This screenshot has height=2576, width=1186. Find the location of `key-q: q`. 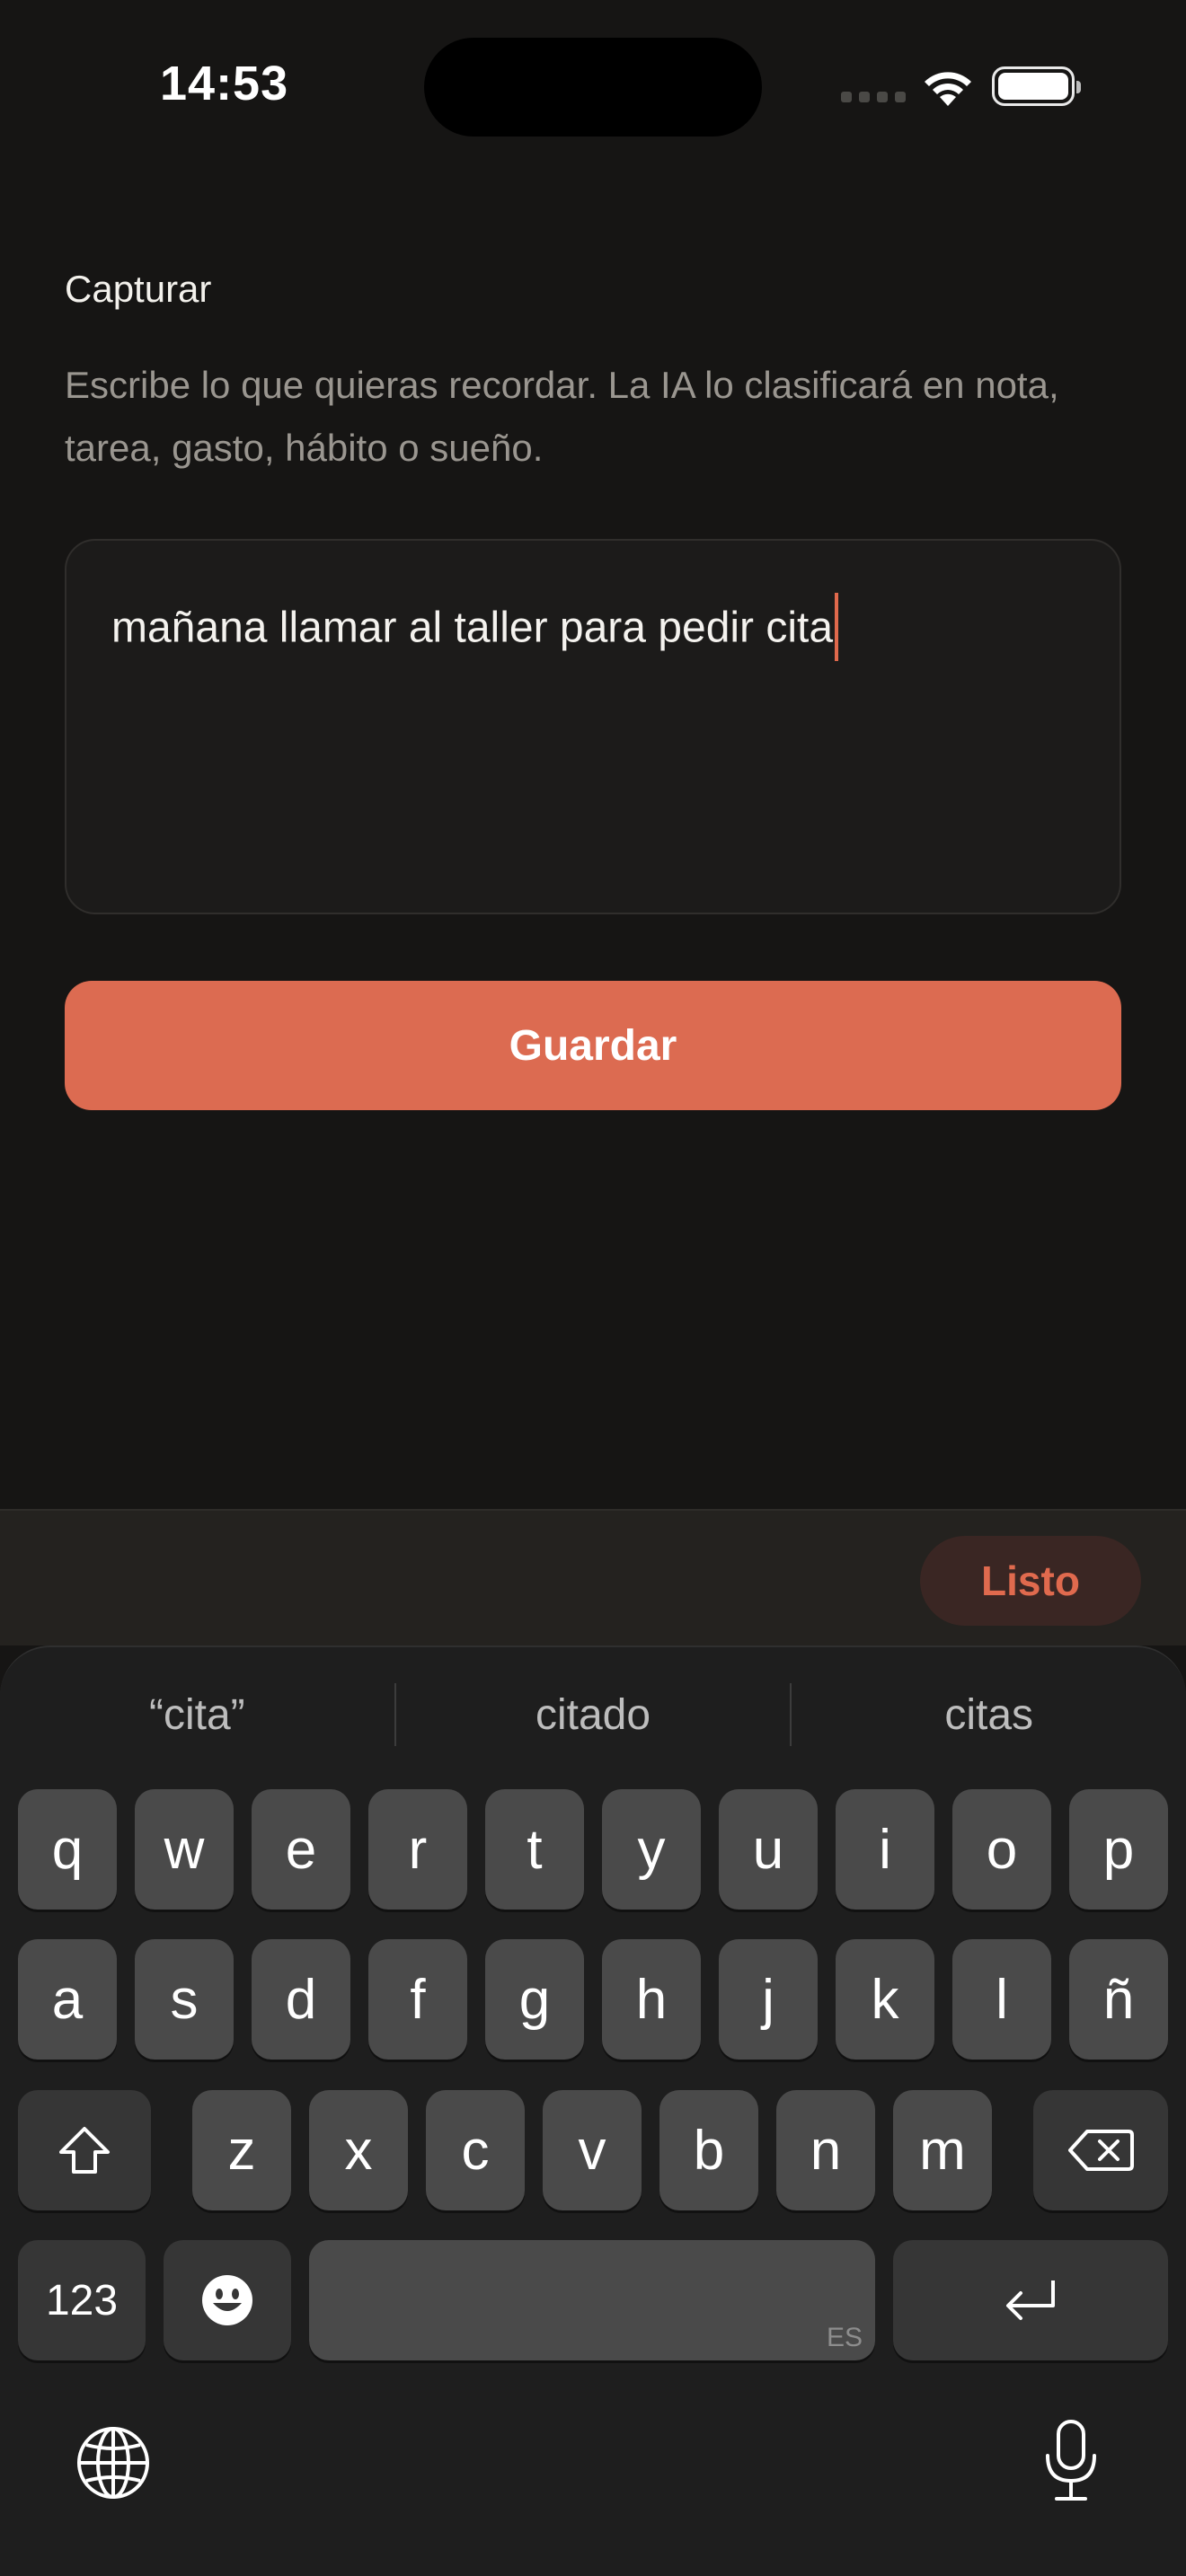

key-q: q is located at coordinates (67, 1849).